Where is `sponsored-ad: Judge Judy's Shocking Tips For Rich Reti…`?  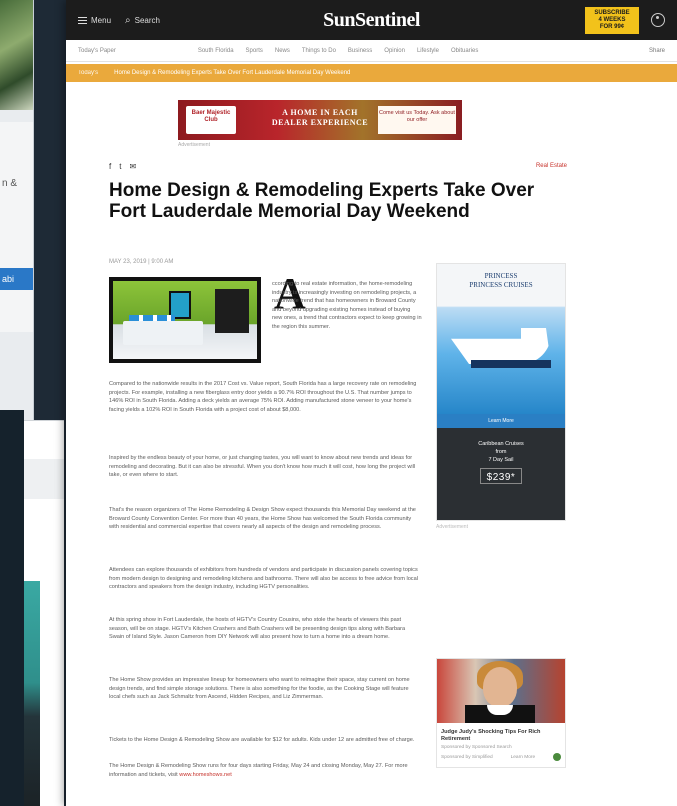
sponsored-ad: Judge Judy's Shocking Tips For Rich Reti… is located at coordinates (501, 713).